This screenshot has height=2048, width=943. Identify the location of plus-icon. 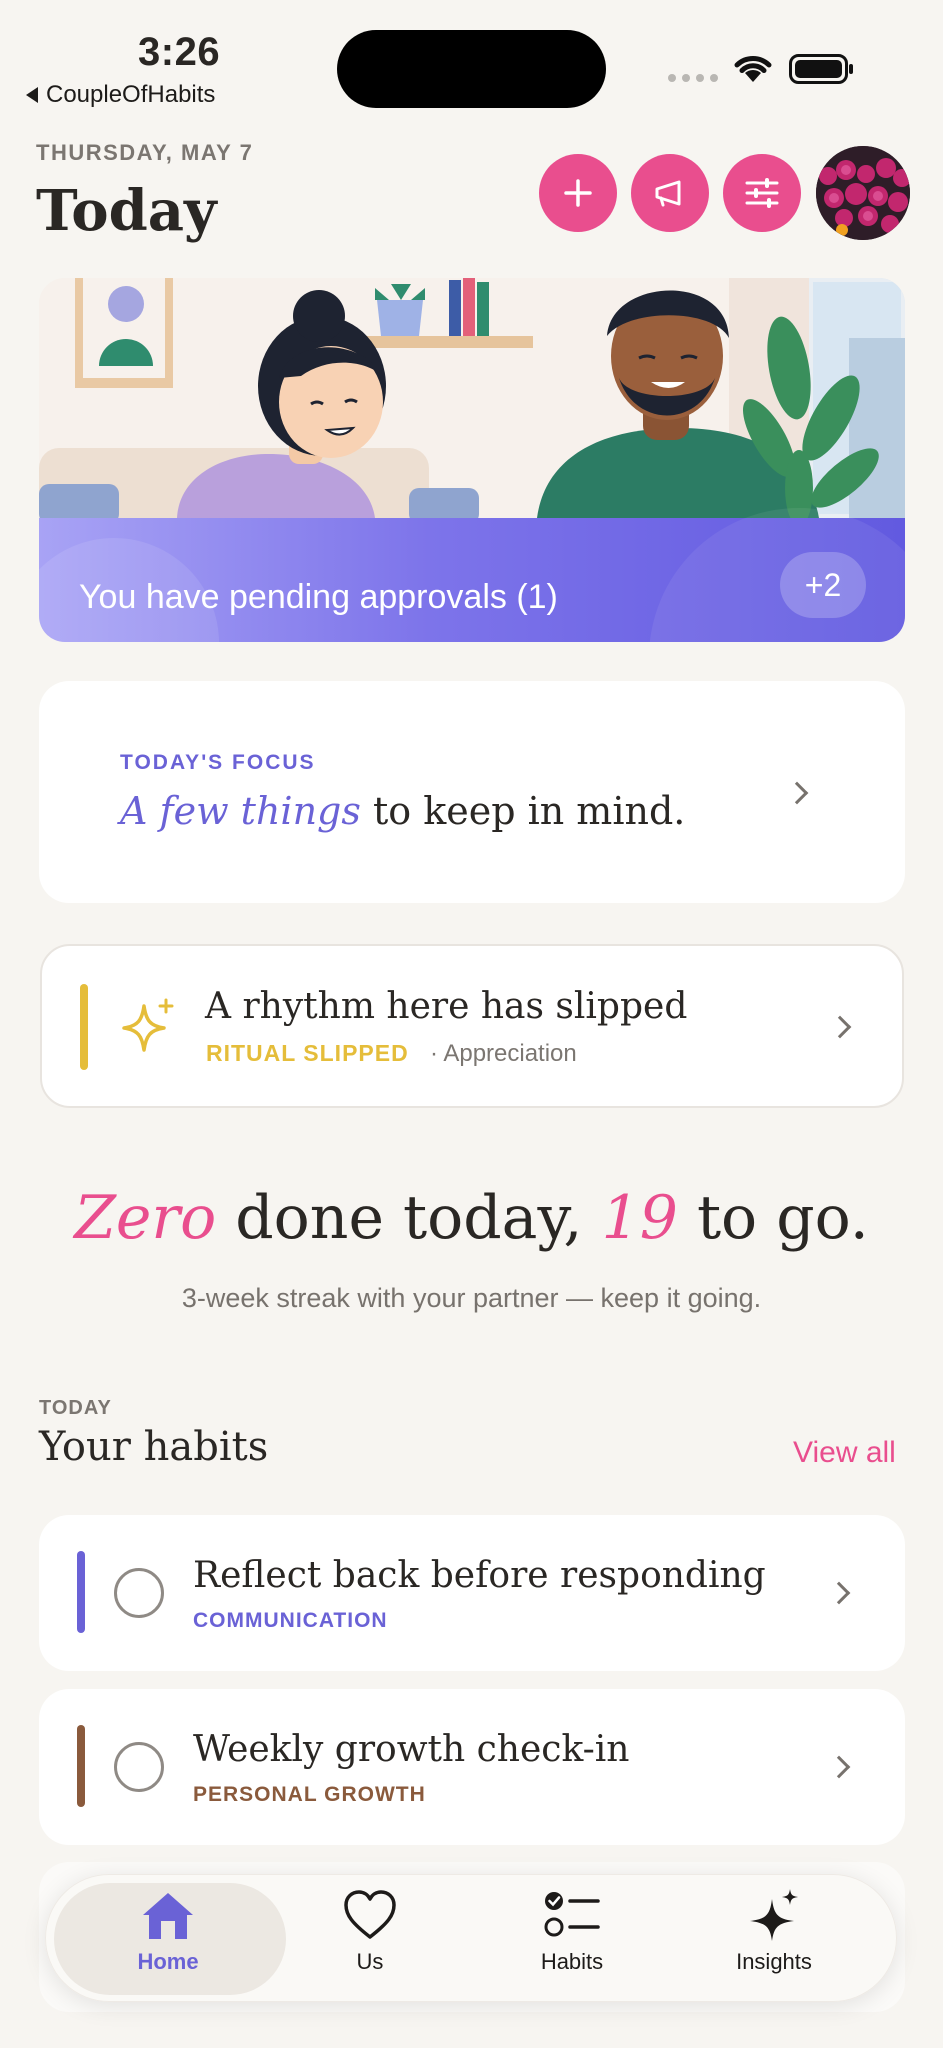
(578, 193).